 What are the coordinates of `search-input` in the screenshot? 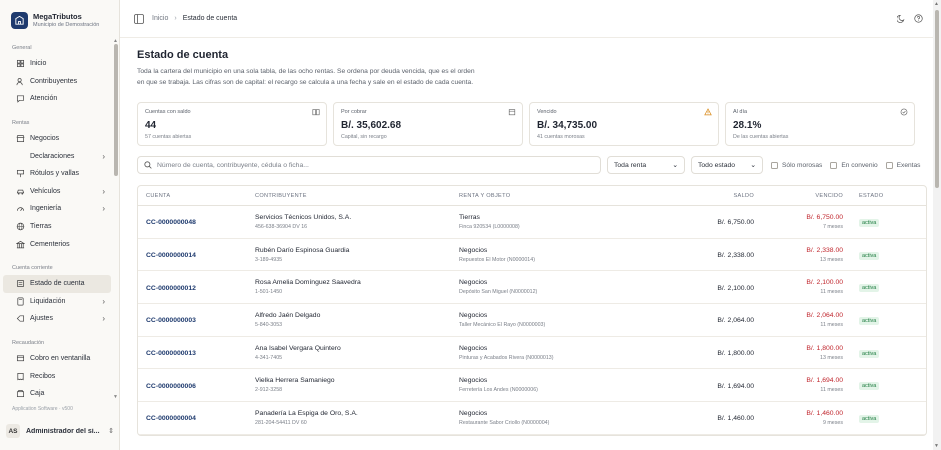 It's located at (375, 165).